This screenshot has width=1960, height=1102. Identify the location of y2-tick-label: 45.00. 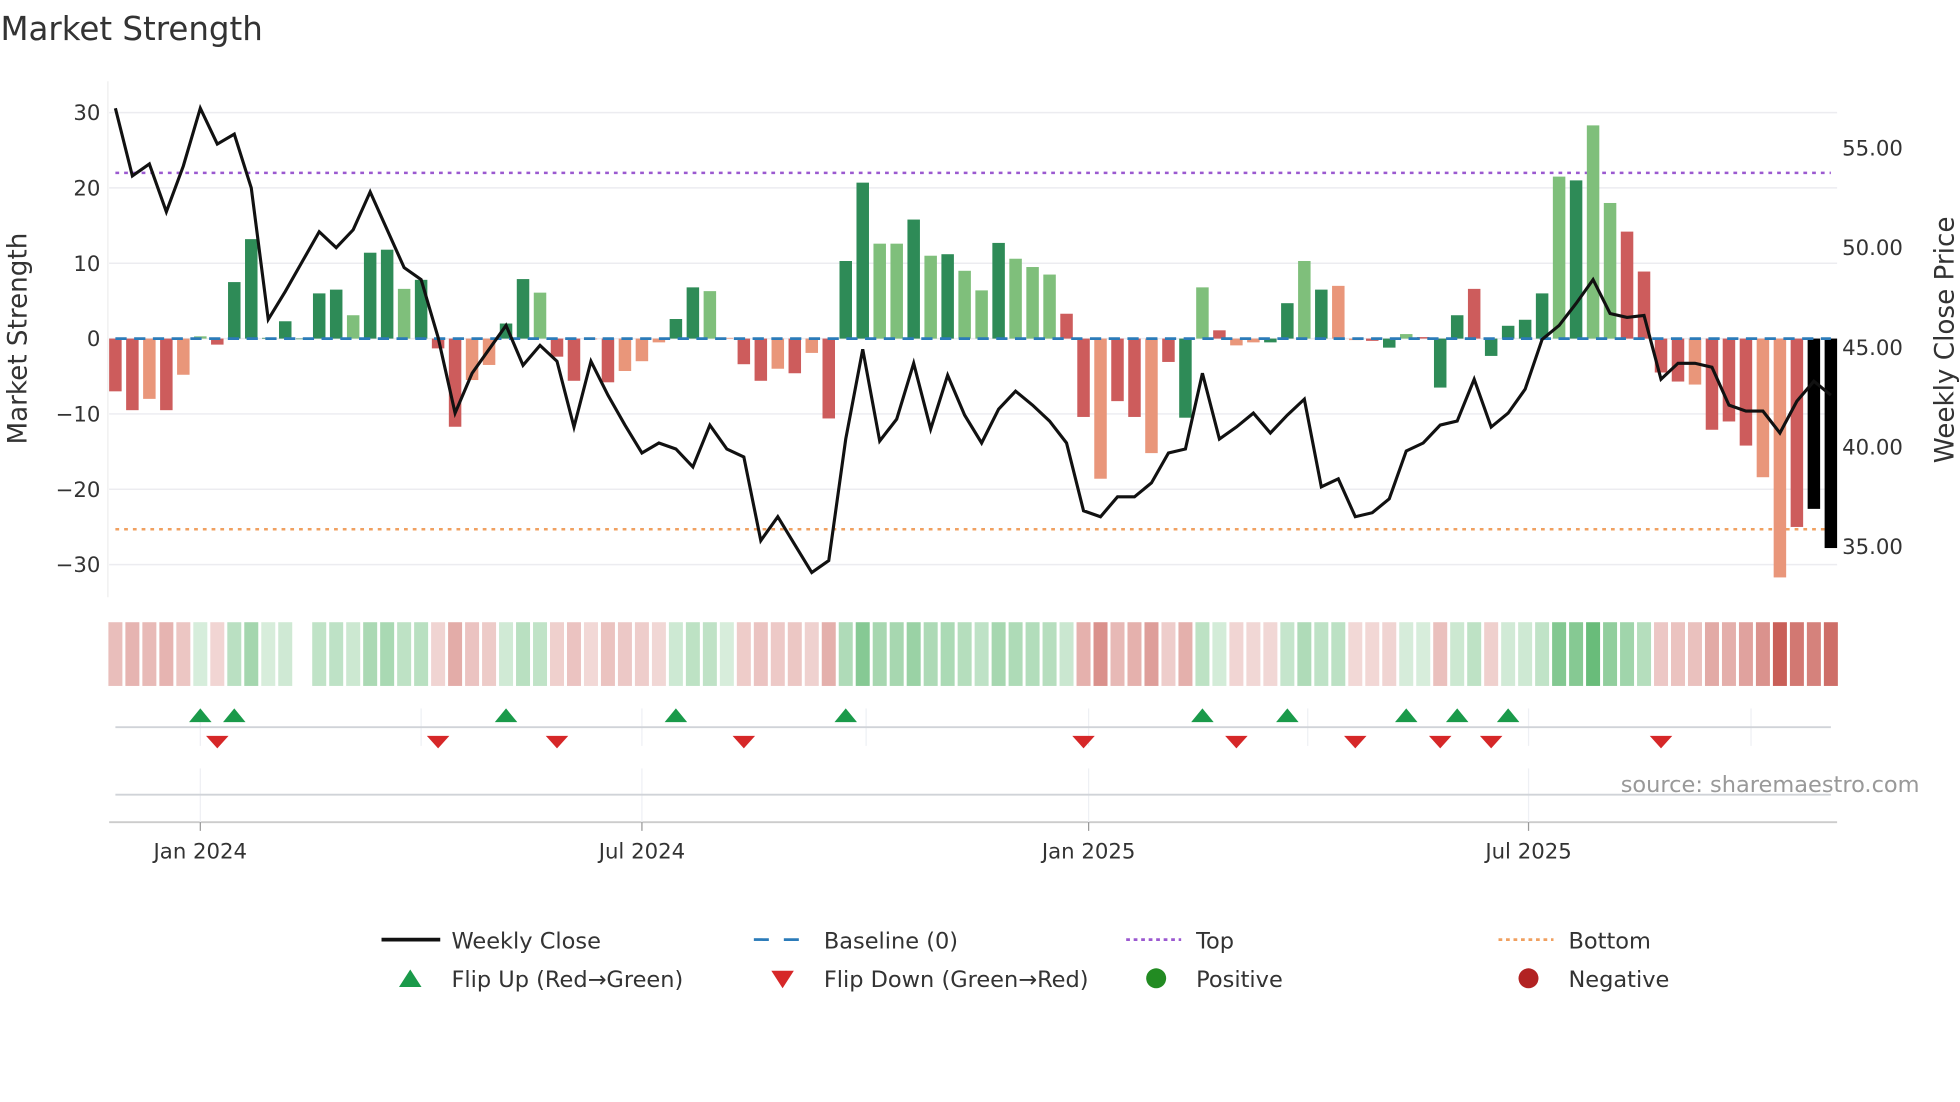
(1872, 348).